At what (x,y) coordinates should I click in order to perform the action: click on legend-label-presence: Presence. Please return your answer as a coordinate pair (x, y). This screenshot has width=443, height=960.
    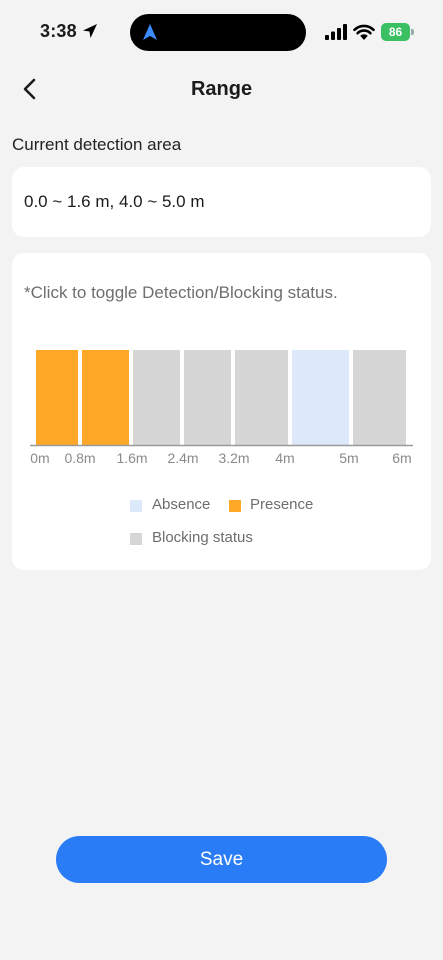
    Looking at the image, I should click on (282, 504).